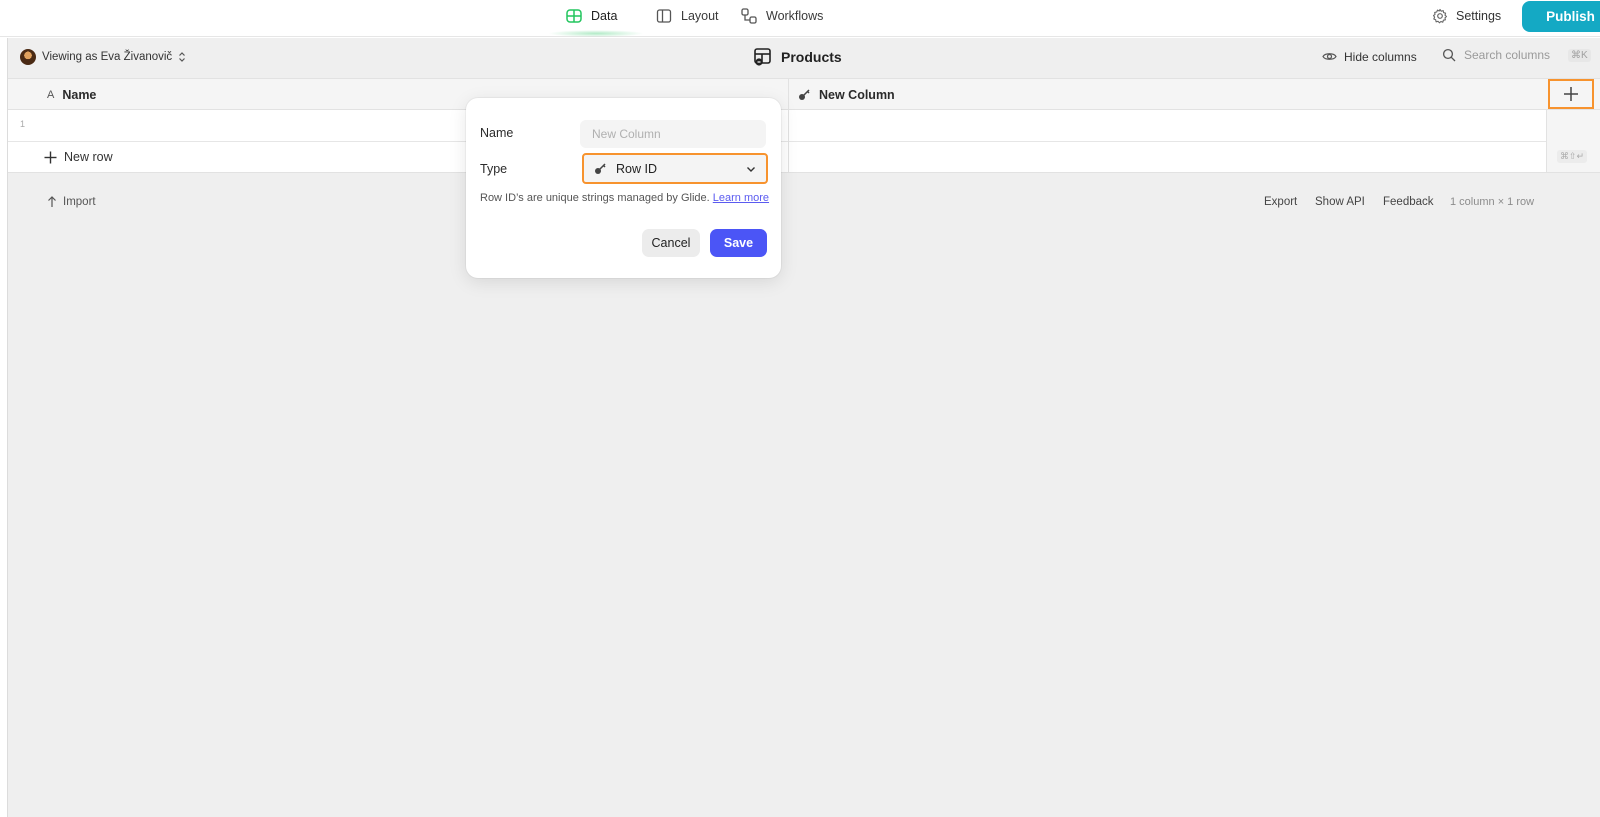 Image resolution: width=1600 pixels, height=817 pixels. Describe the element at coordinates (28, 57) in the screenshot. I see `avatar` at that location.